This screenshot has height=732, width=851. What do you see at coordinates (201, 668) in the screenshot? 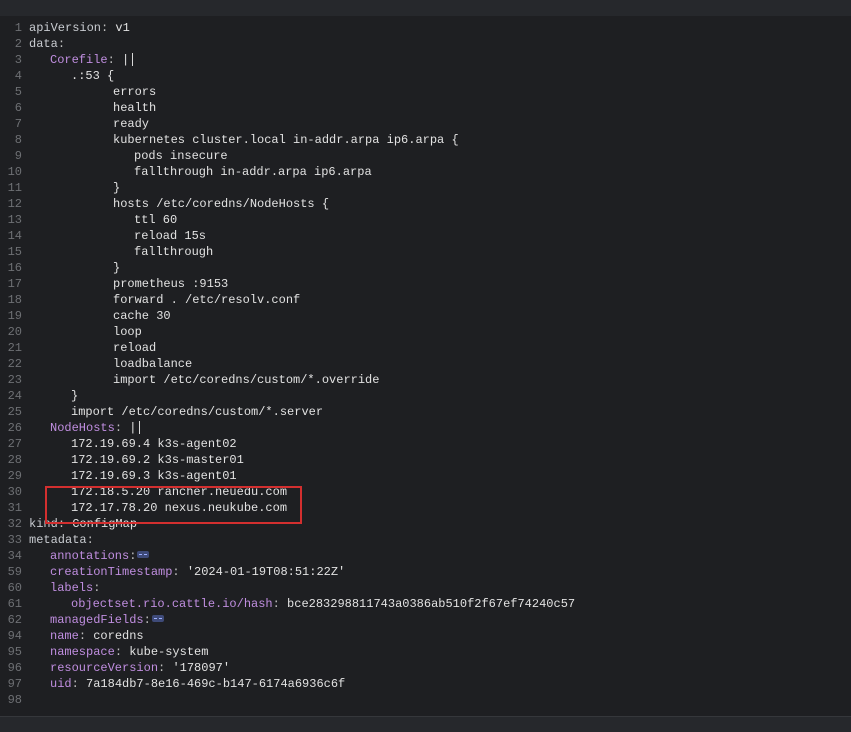
I see `yaml-value: '178097'` at bounding box center [201, 668].